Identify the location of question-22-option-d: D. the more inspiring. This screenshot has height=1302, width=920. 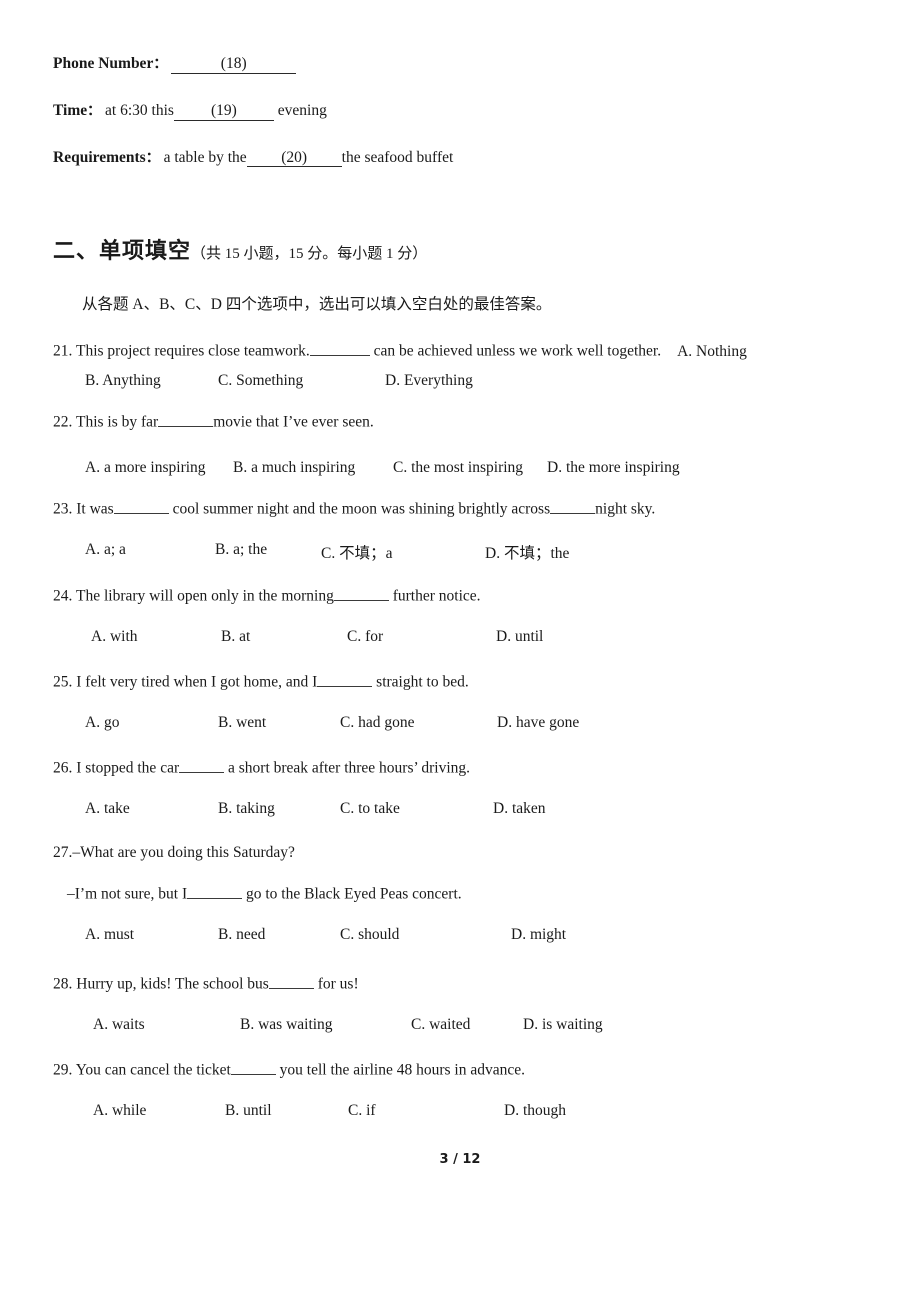
(613, 468).